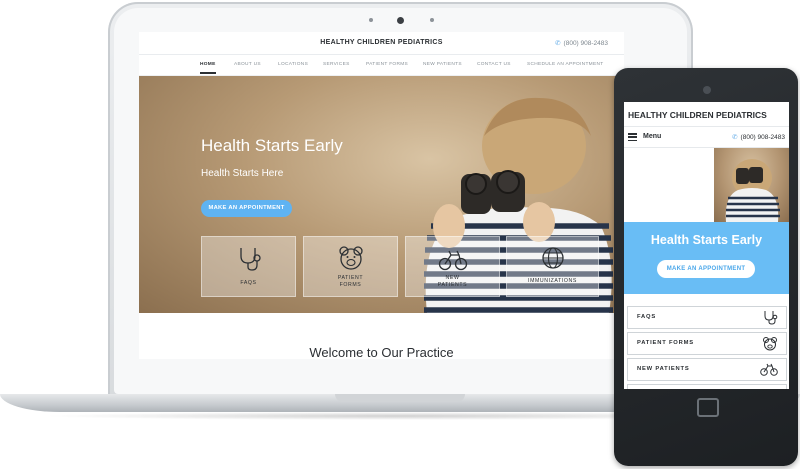 This screenshot has height=469, width=800. What do you see at coordinates (350, 278) in the screenshot?
I see `card-patient-forms-label-1: PATIENT` at bounding box center [350, 278].